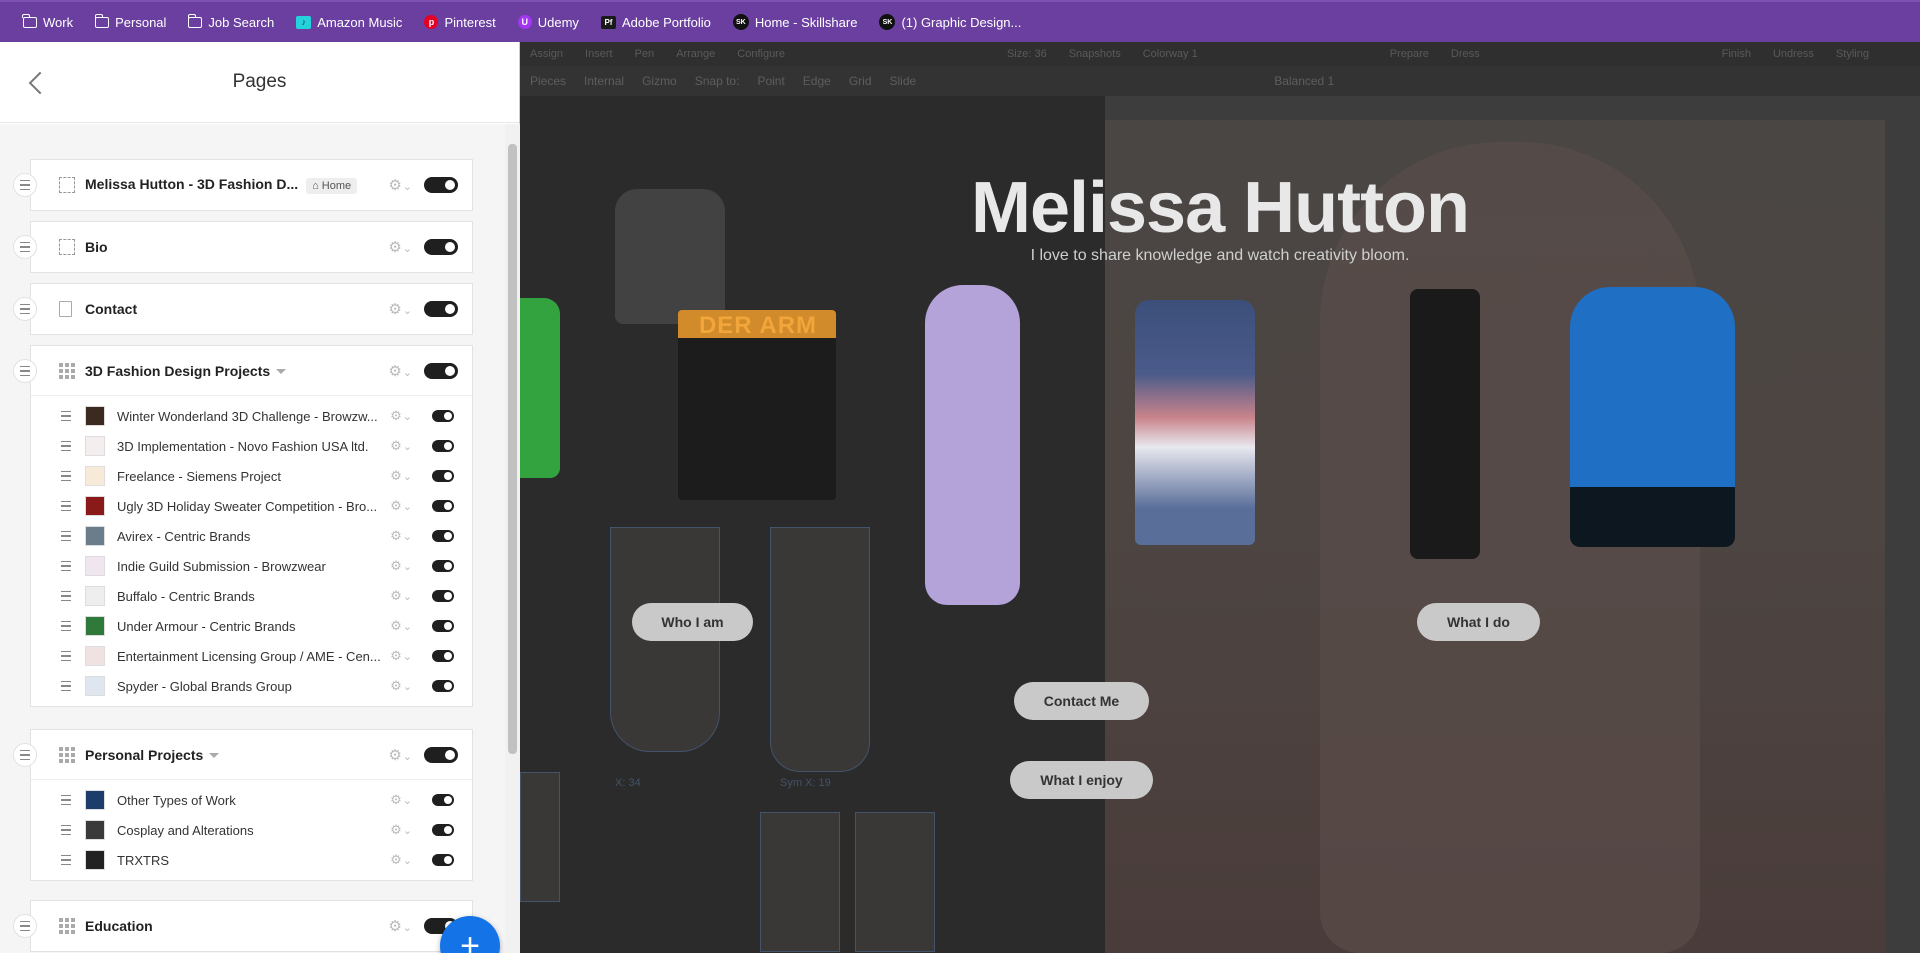 This screenshot has height=953, width=1920. Describe the element at coordinates (1081, 780) in the screenshot. I see `what-i-enjoy-button: What I enjoy` at that location.